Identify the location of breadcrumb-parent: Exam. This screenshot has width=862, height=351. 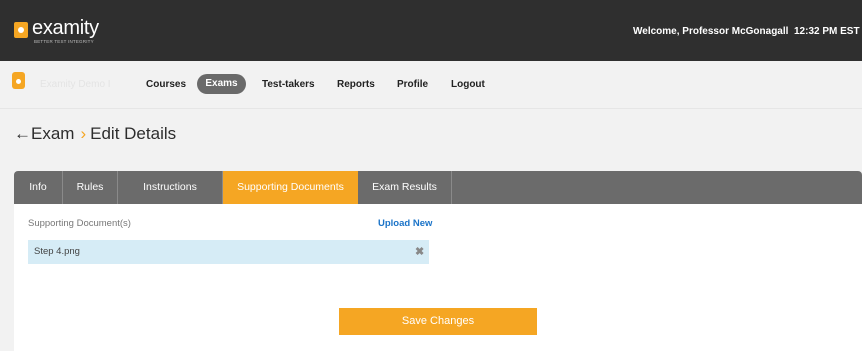
(52, 134).